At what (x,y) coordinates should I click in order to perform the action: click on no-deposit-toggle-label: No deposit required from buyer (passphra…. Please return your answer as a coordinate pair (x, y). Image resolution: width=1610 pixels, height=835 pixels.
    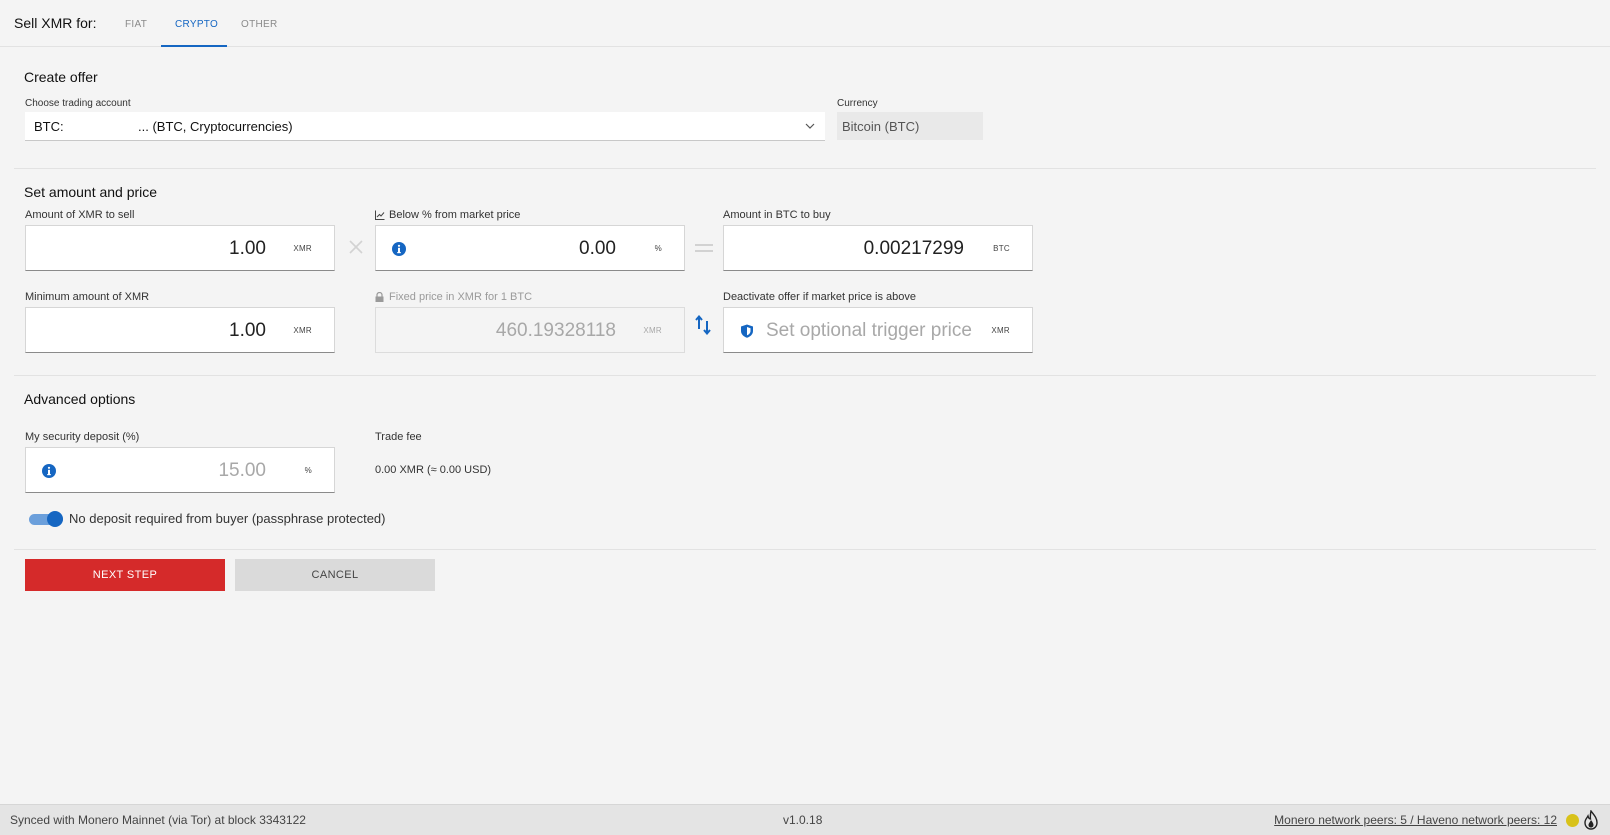
    Looking at the image, I should click on (227, 518).